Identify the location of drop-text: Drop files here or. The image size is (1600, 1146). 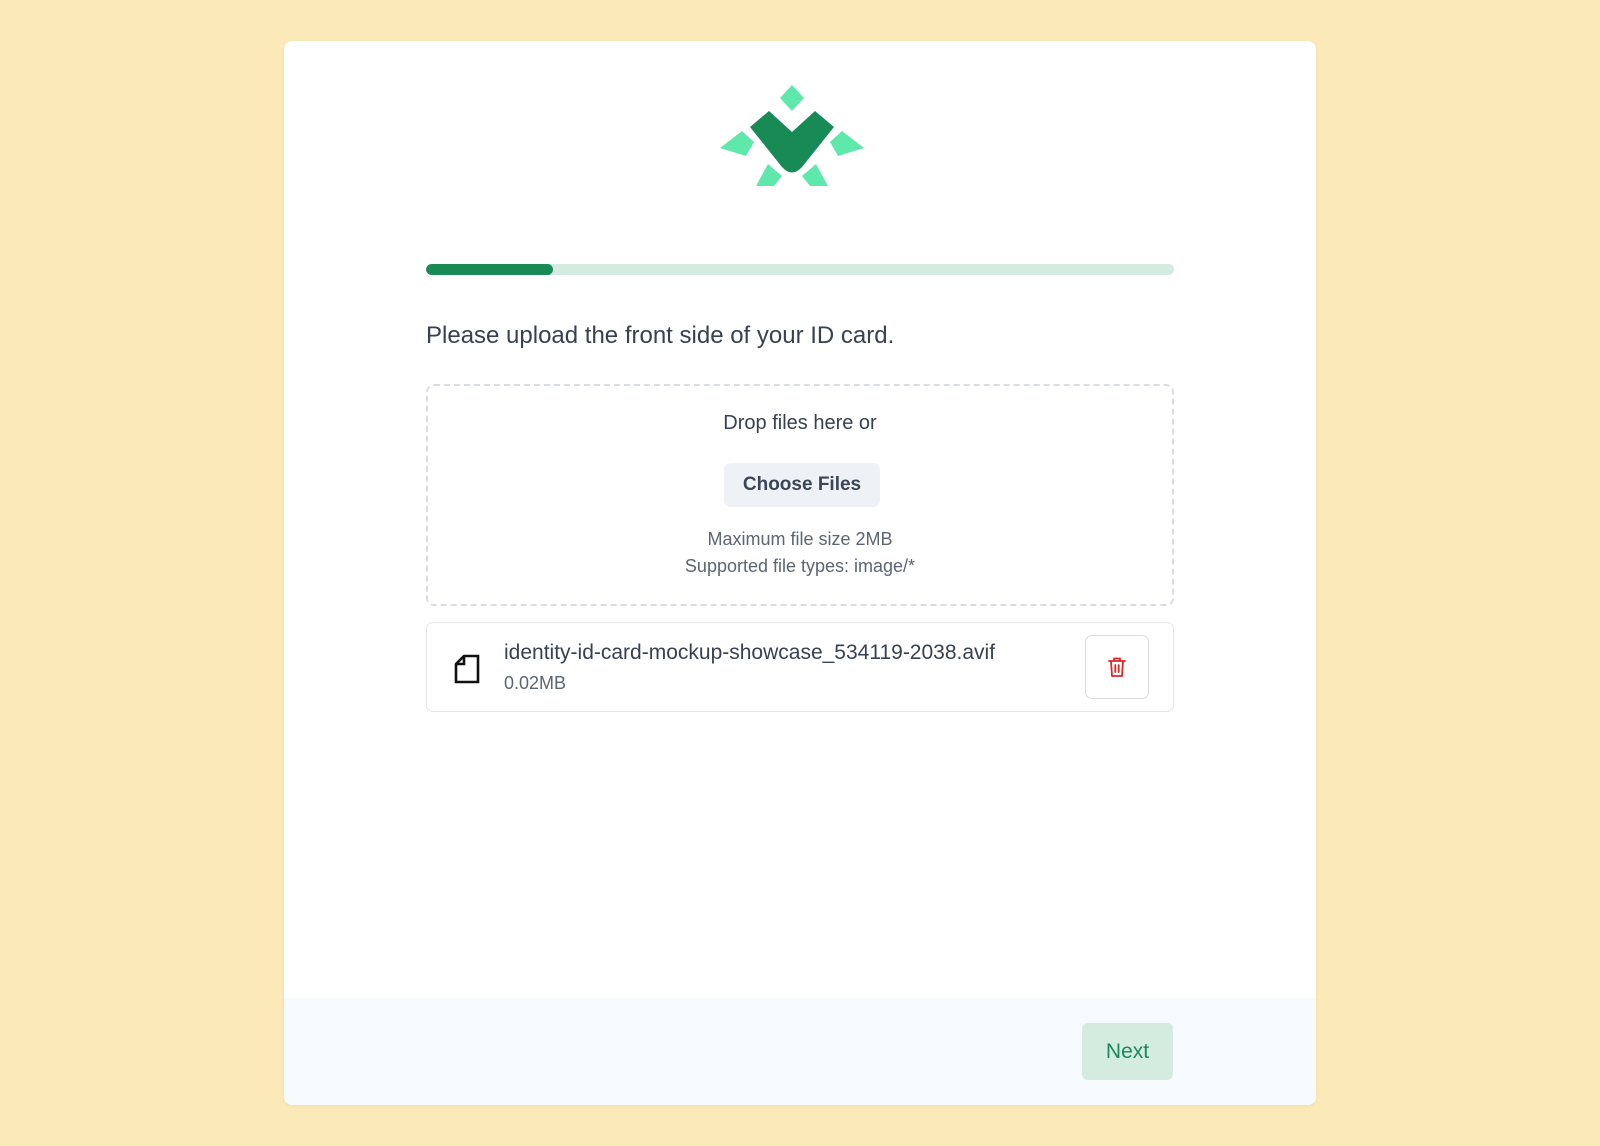
(800, 423).